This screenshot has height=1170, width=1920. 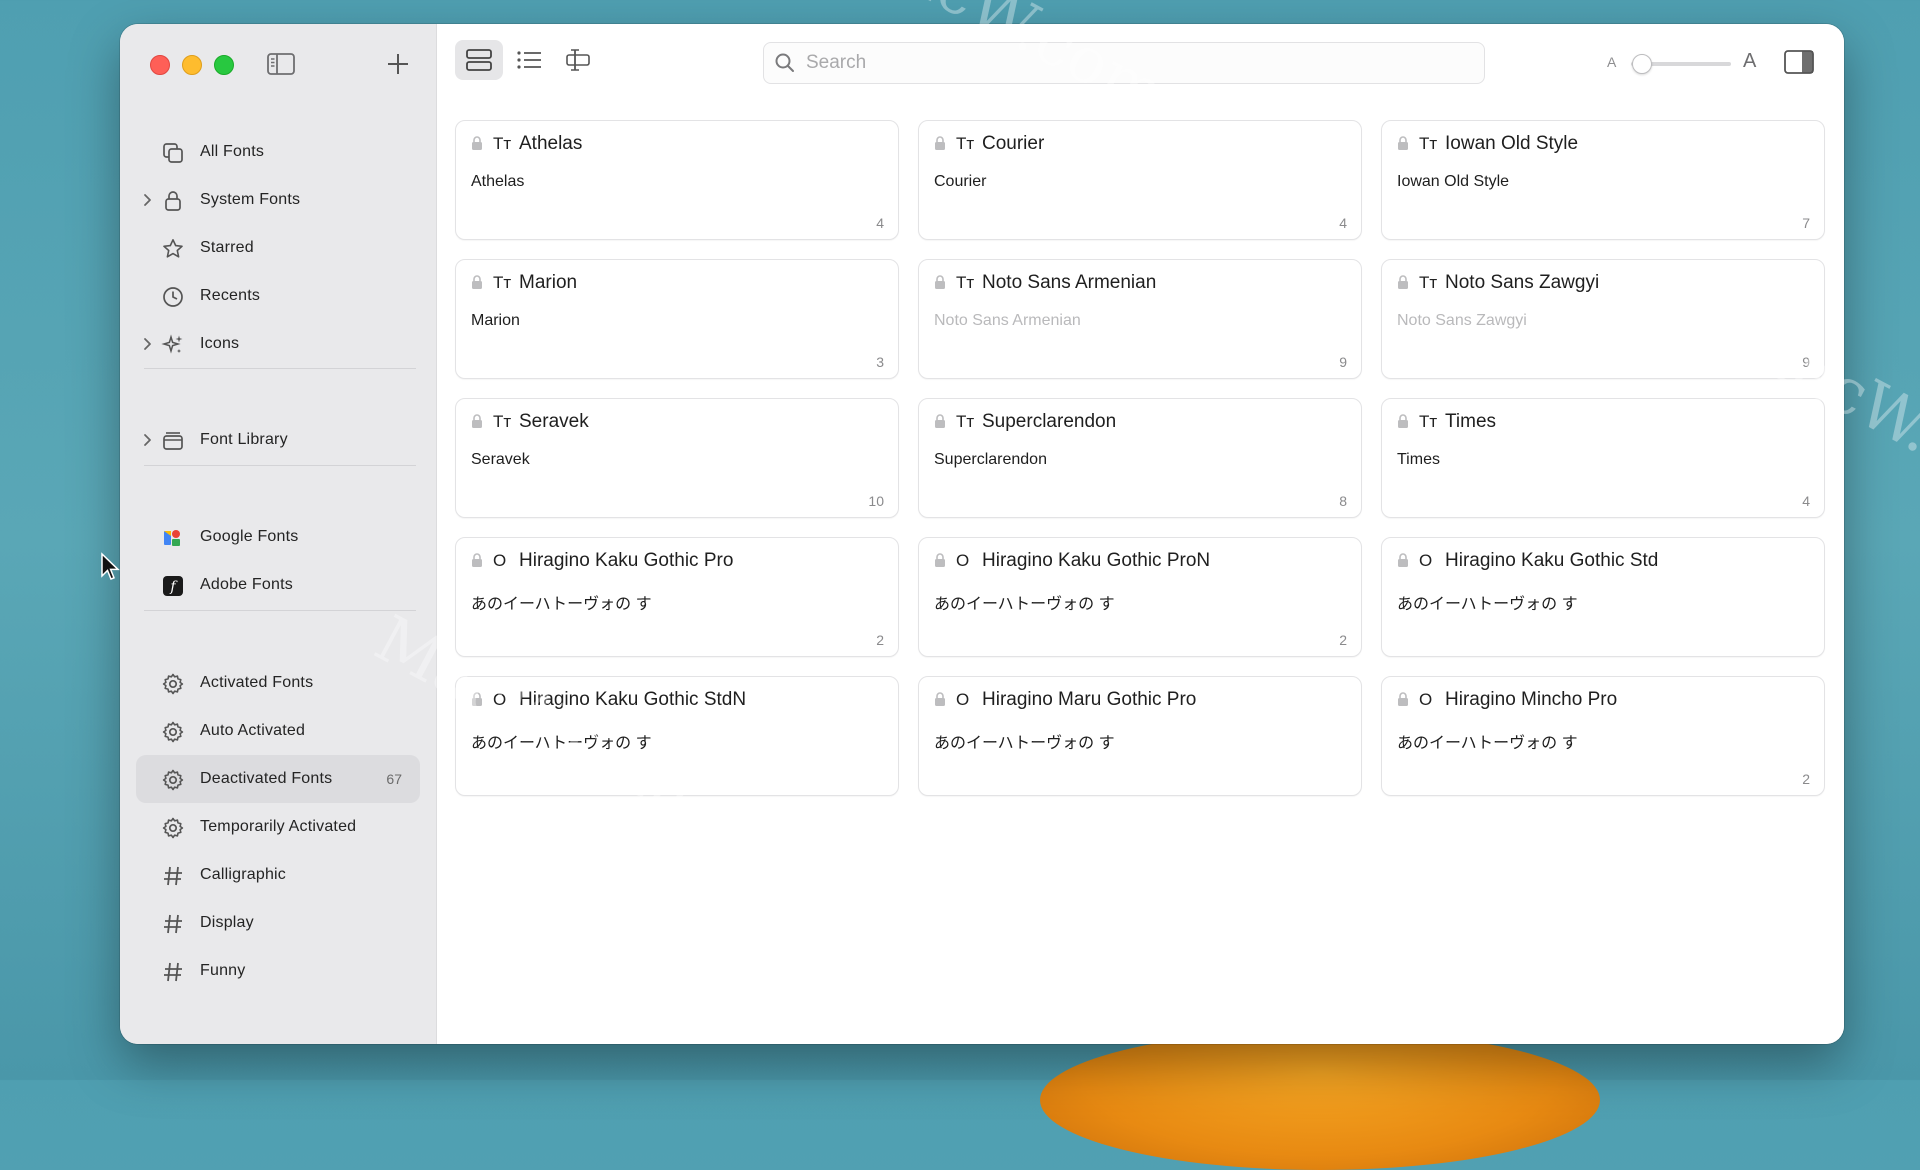 I want to click on sidebar-item-recents: Recents, so click(x=278, y=296).